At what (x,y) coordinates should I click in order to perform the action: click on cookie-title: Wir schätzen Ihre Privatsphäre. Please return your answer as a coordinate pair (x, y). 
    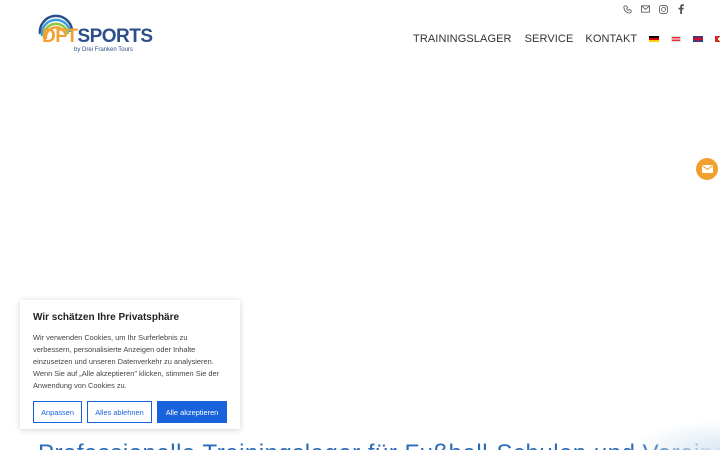
    Looking at the image, I should click on (106, 317).